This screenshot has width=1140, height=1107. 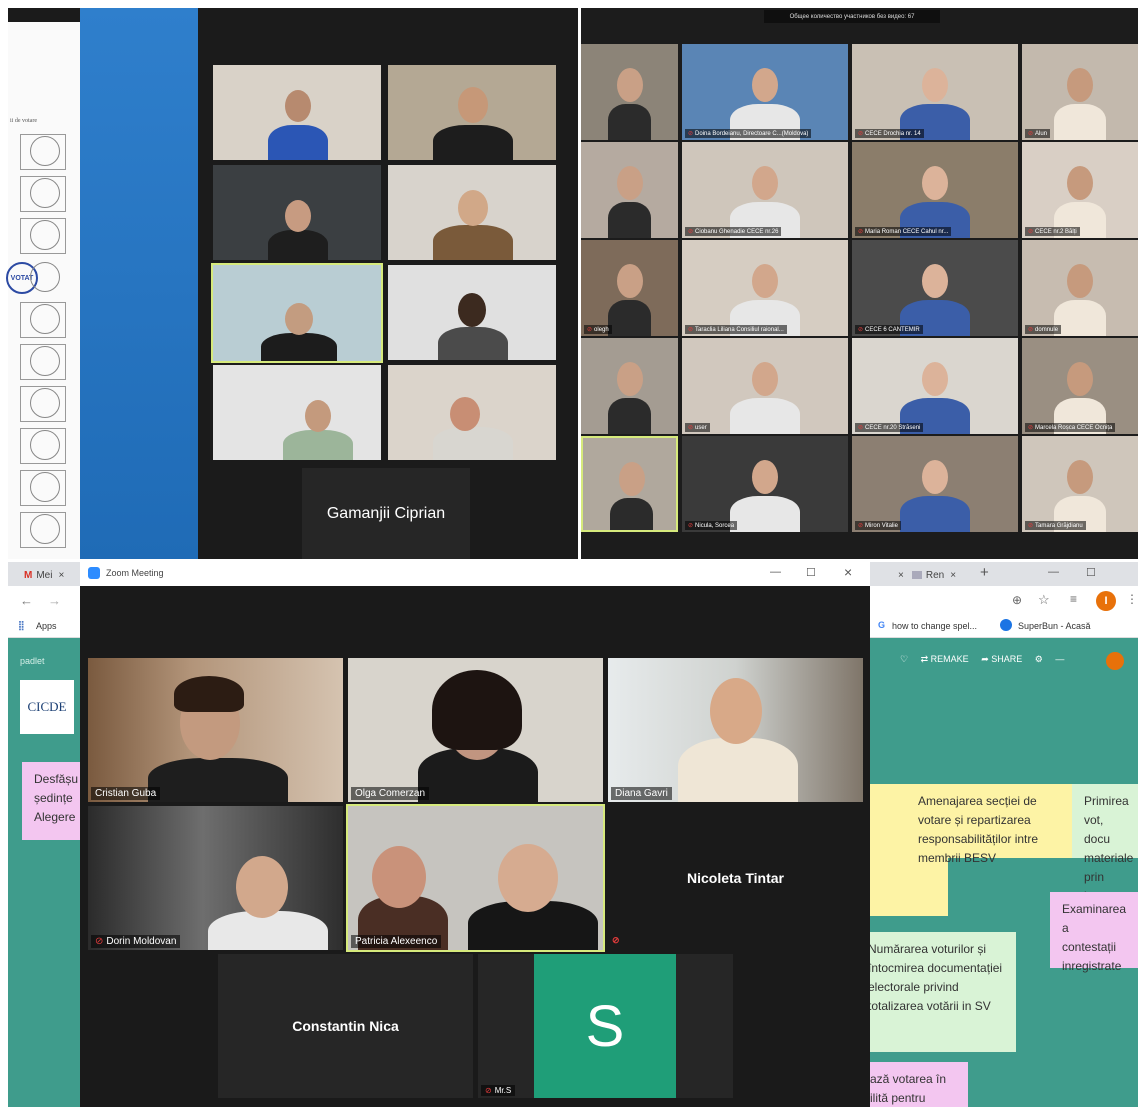 What do you see at coordinates (735, 878) in the screenshot?
I see `name-tile: Nicoleta Tintar ⊘` at bounding box center [735, 878].